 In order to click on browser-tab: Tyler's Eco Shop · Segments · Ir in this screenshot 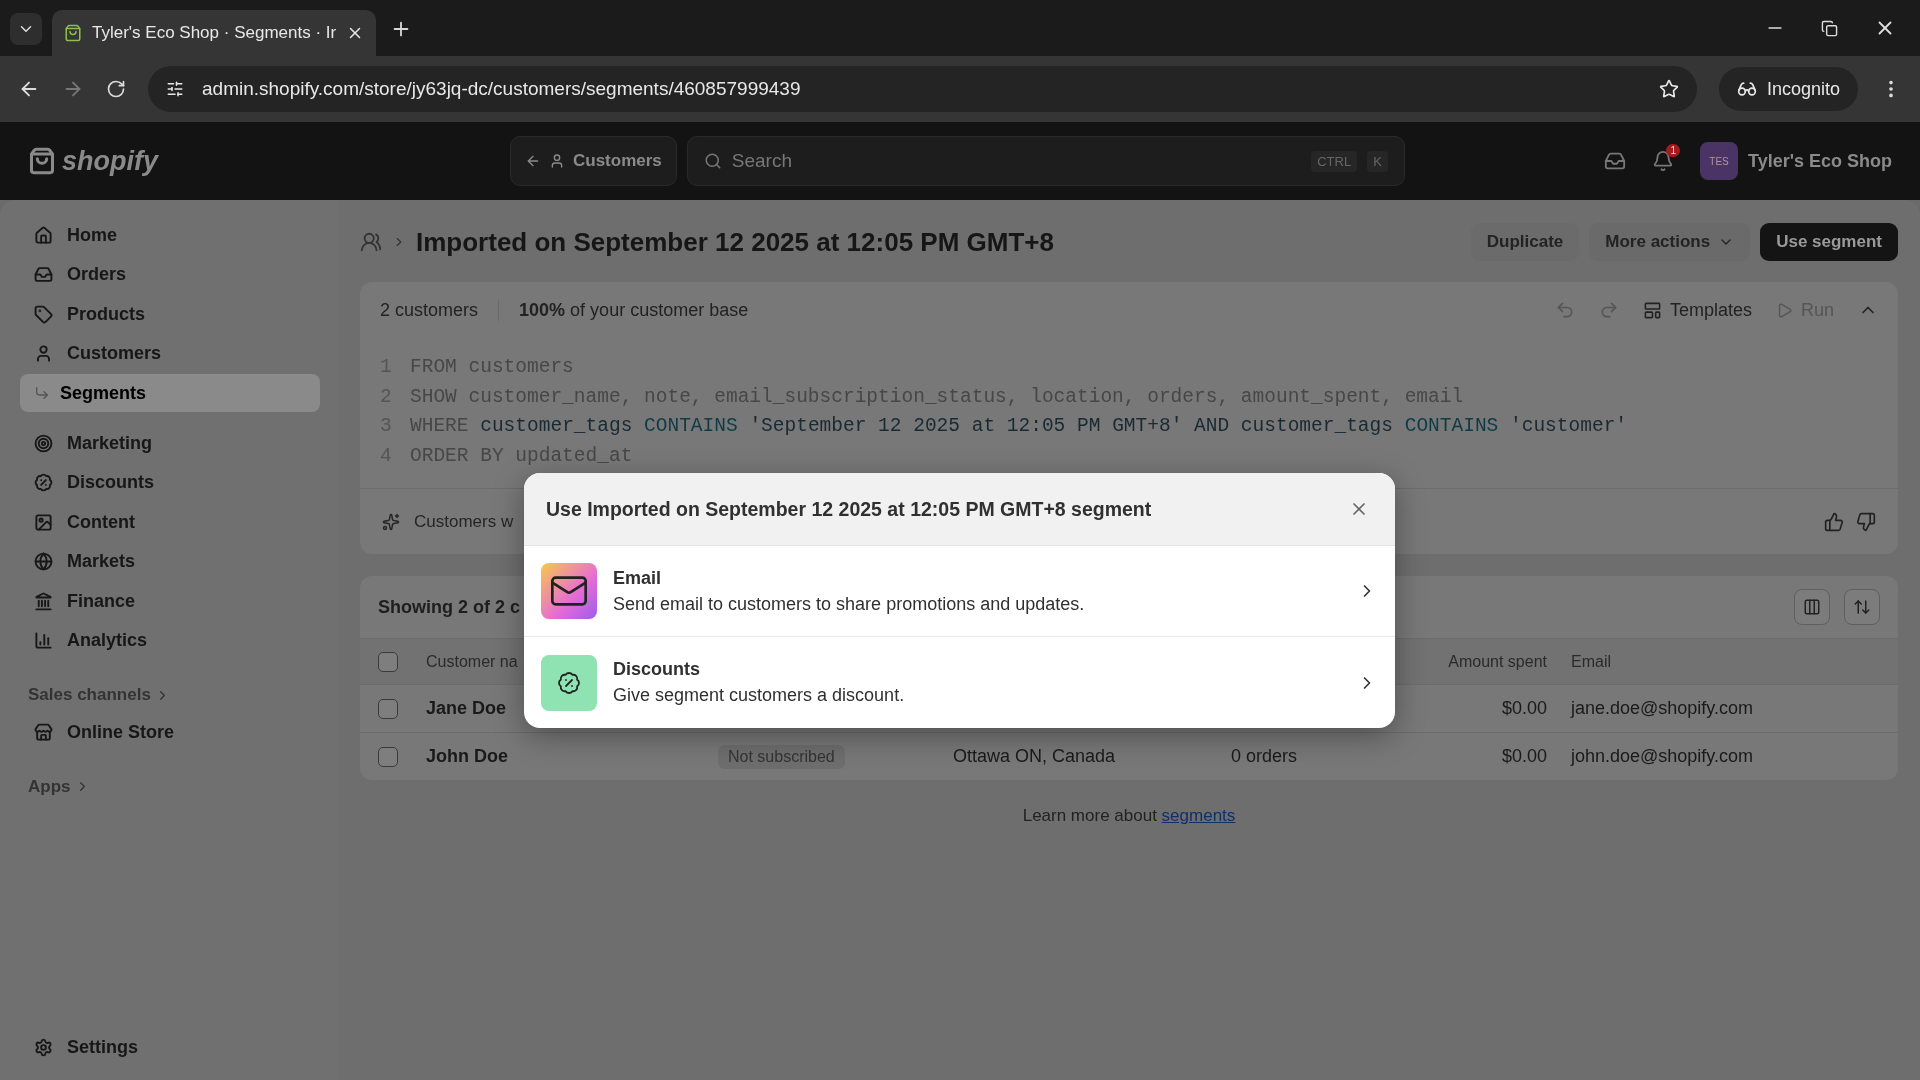, I will do `click(214, 33)`.